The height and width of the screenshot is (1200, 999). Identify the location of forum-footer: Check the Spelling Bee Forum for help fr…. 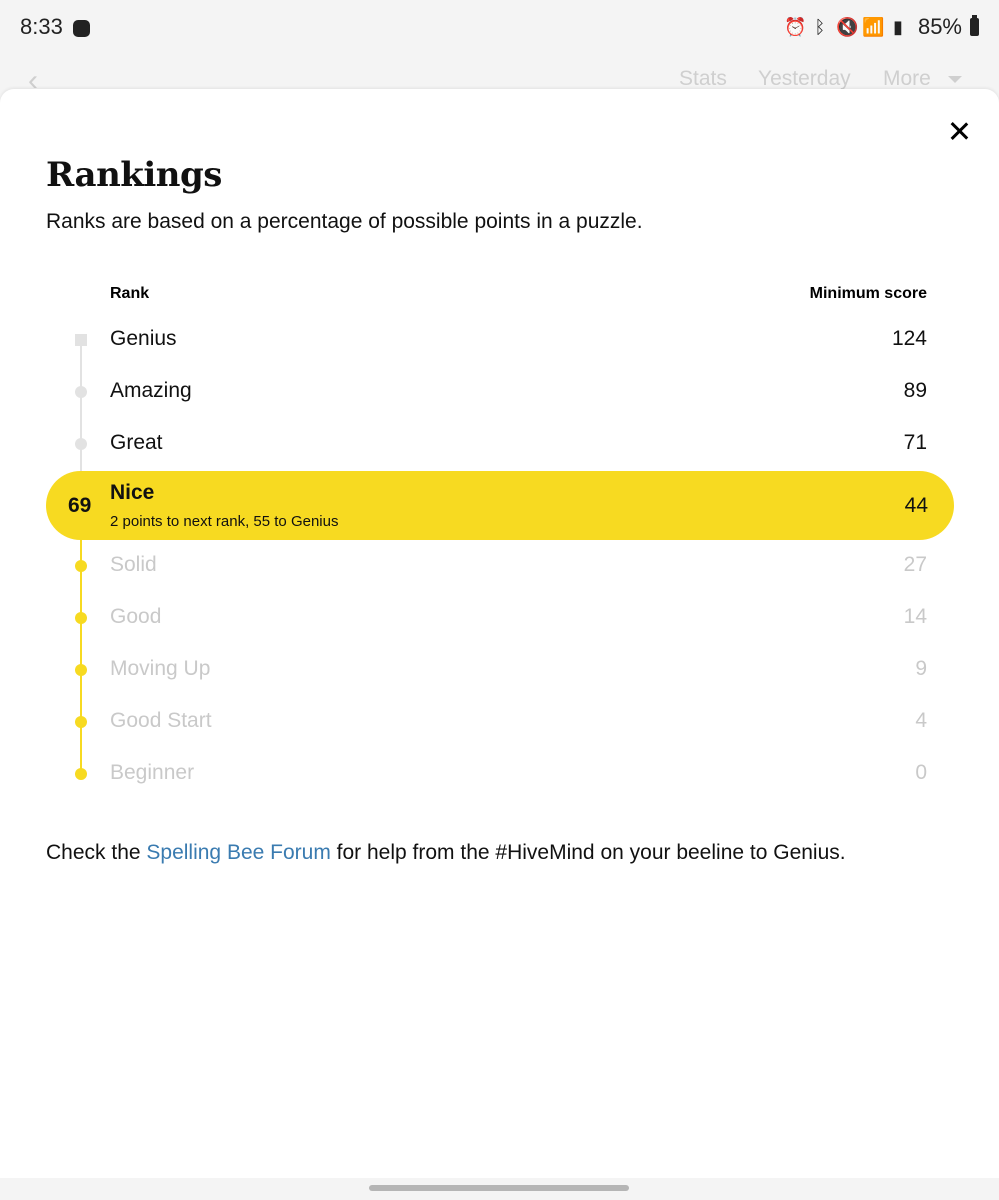
(446, 853).